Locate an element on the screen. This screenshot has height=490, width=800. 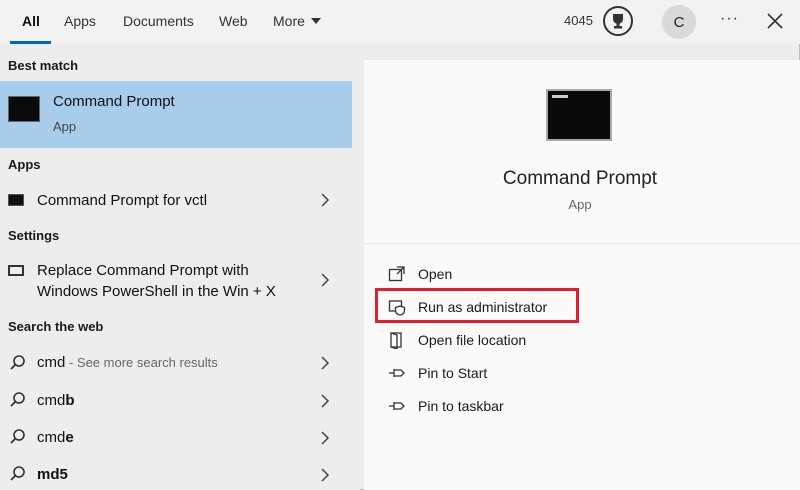
close-icon is located at coordinates (775, 21).